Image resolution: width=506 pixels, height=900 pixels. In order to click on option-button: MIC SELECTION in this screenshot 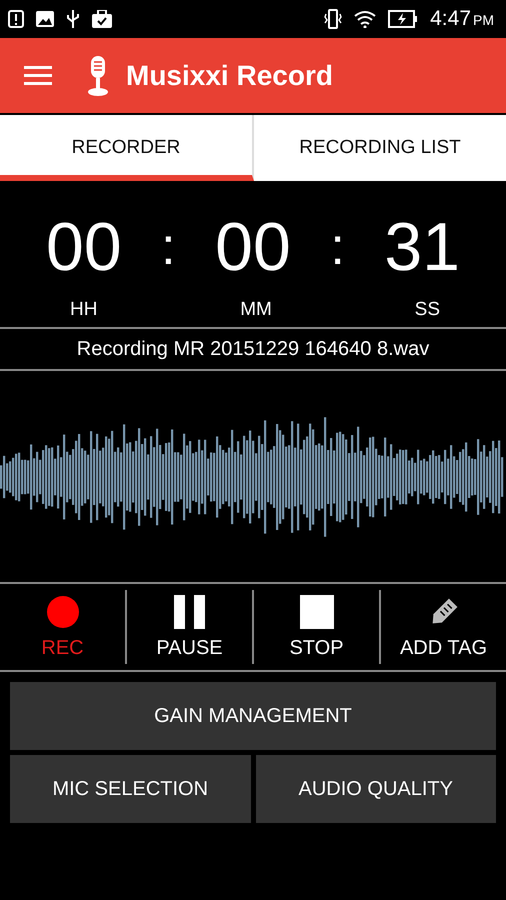, I will do `click(130, 789)`.